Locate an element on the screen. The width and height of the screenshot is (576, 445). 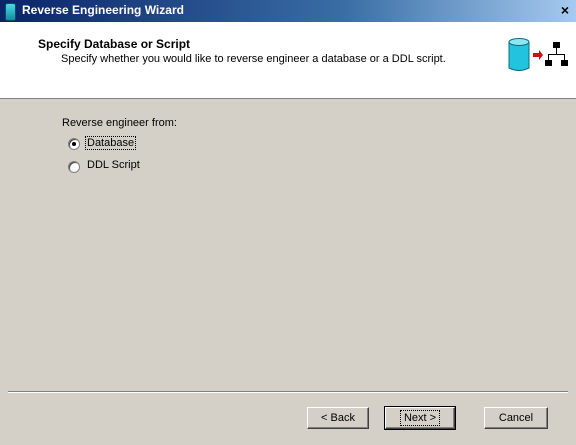
header-separator is located at coordinates (288, 98).